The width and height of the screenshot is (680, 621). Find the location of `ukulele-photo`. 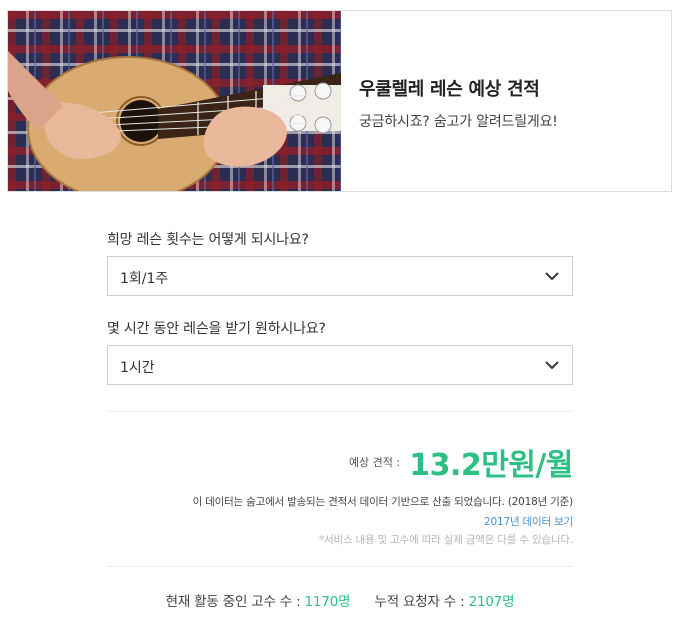

ukulele-photo is located at coordinates (174, 101).